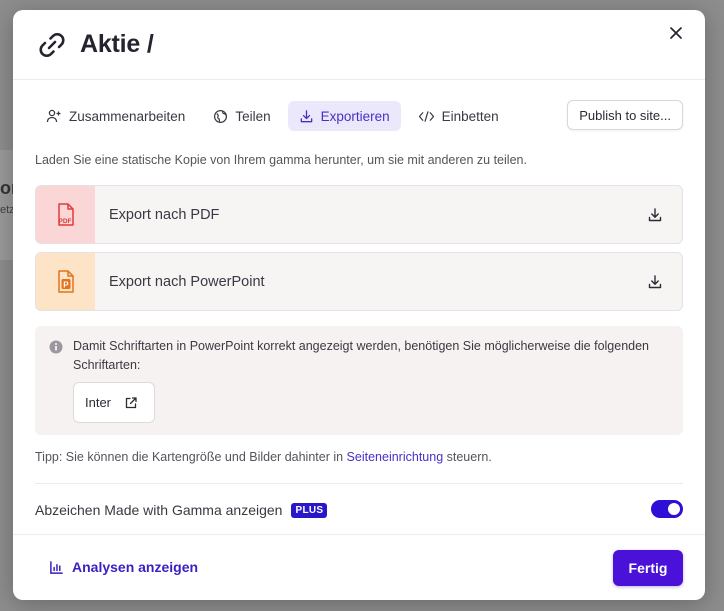 The width and height of the screenshot is (724, 611). I want to click on view-analytics-button: Analysen anzeigen, so click(123, 567).